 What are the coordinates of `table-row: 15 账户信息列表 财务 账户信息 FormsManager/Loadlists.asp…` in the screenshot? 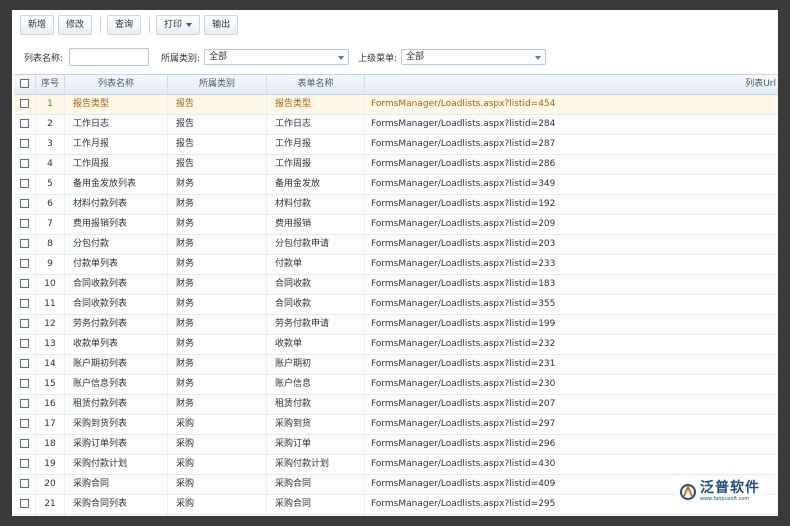 It's located at (396, 385).